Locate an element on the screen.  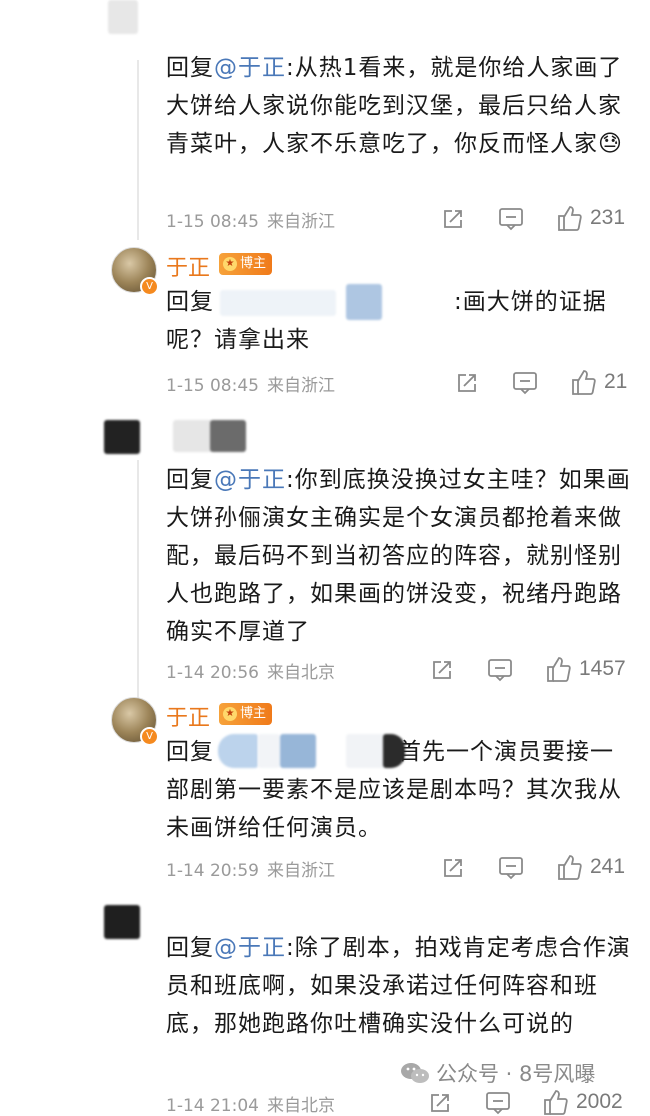
like-count: 241 is located at coordinates (608, 866).